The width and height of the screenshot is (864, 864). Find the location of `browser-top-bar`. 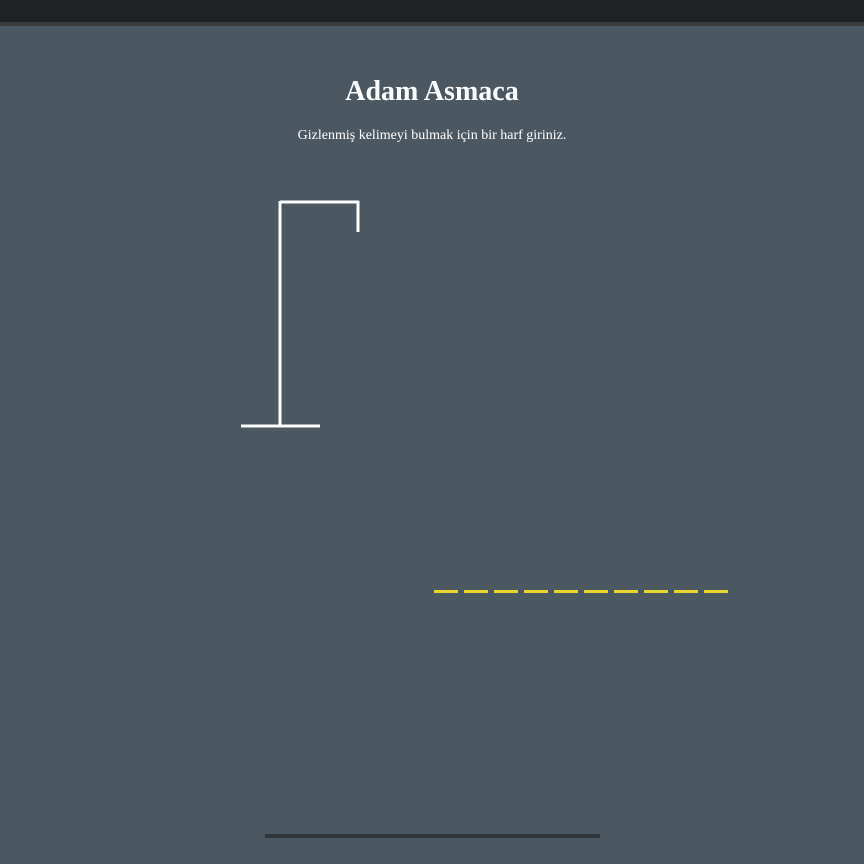

browser-top-bar is located at coordinates (432, 13).